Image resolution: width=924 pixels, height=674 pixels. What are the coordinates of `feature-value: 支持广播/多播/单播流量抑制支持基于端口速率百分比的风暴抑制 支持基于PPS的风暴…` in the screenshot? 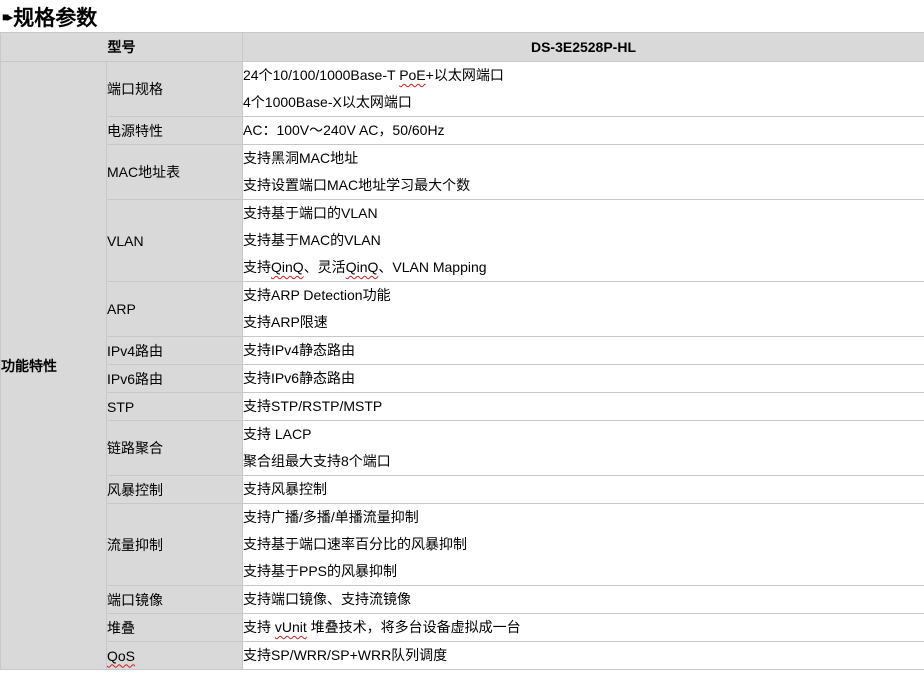 It's located at (583, 544).